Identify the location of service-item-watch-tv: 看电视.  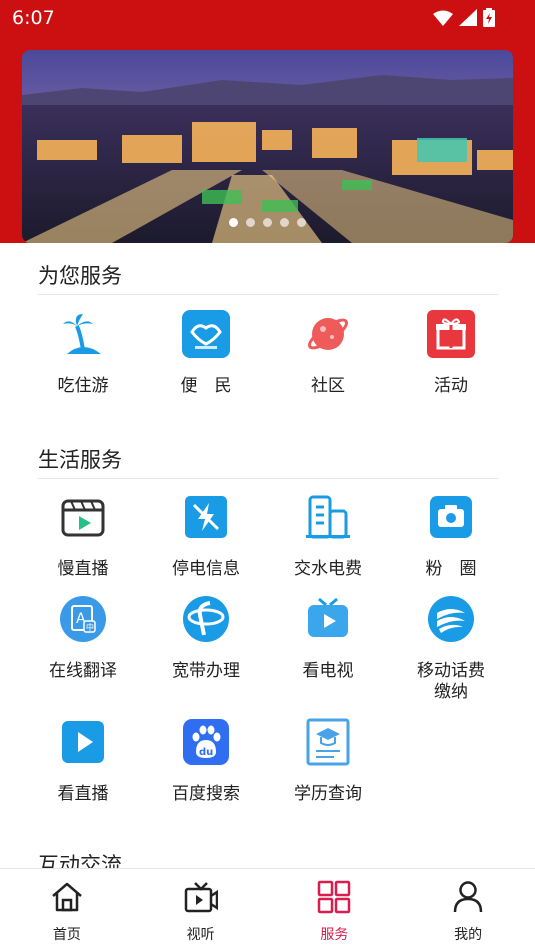
(328, 638).